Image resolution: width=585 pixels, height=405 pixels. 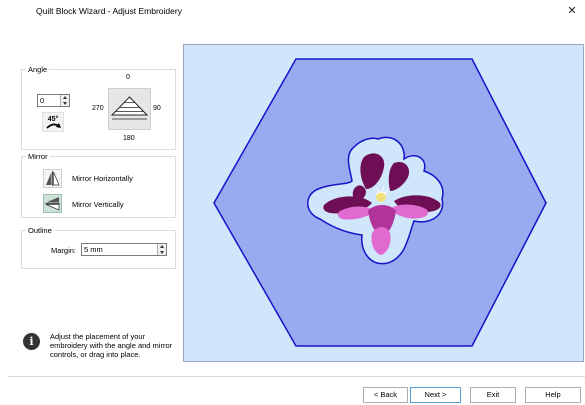 What do you see at coordinates (129, 138) in the screenshot?
I see `dial-label-bottom: 180` at bounding box center [129, 138].